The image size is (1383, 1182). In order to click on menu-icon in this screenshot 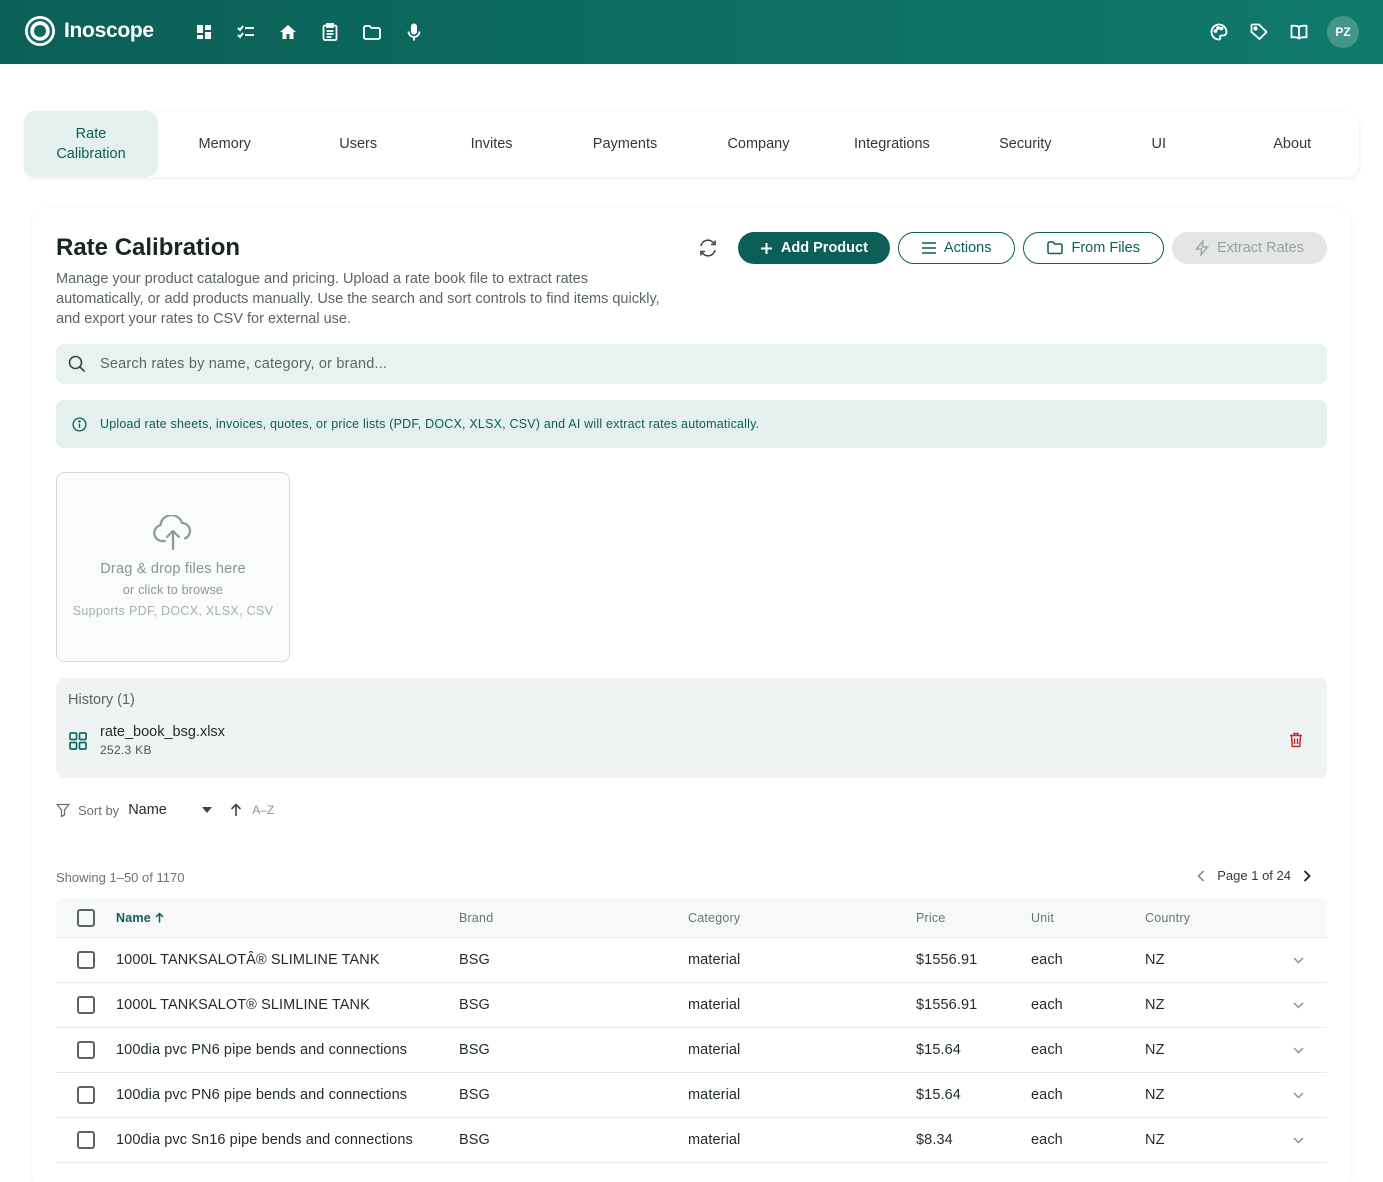, I will do `click(928, 248)`.